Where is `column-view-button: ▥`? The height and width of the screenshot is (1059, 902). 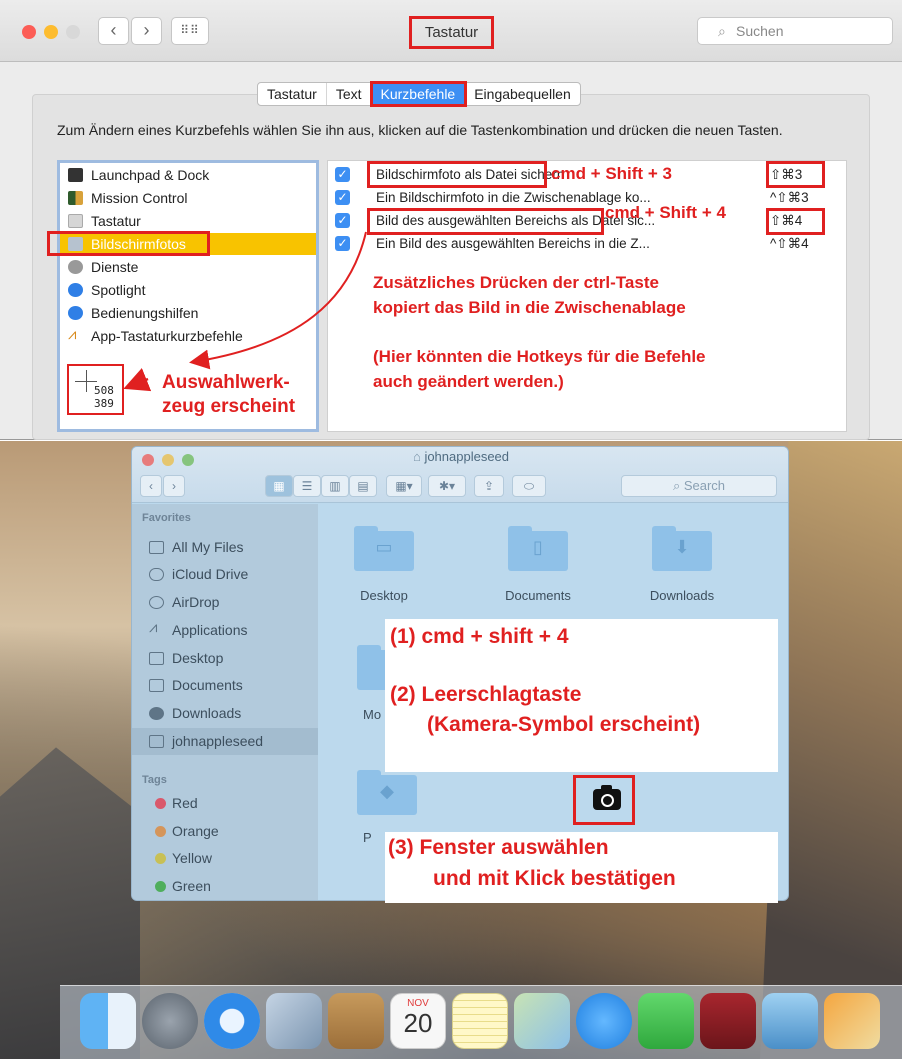
column-view-button: ▥ is located at coordinates (335, 486).